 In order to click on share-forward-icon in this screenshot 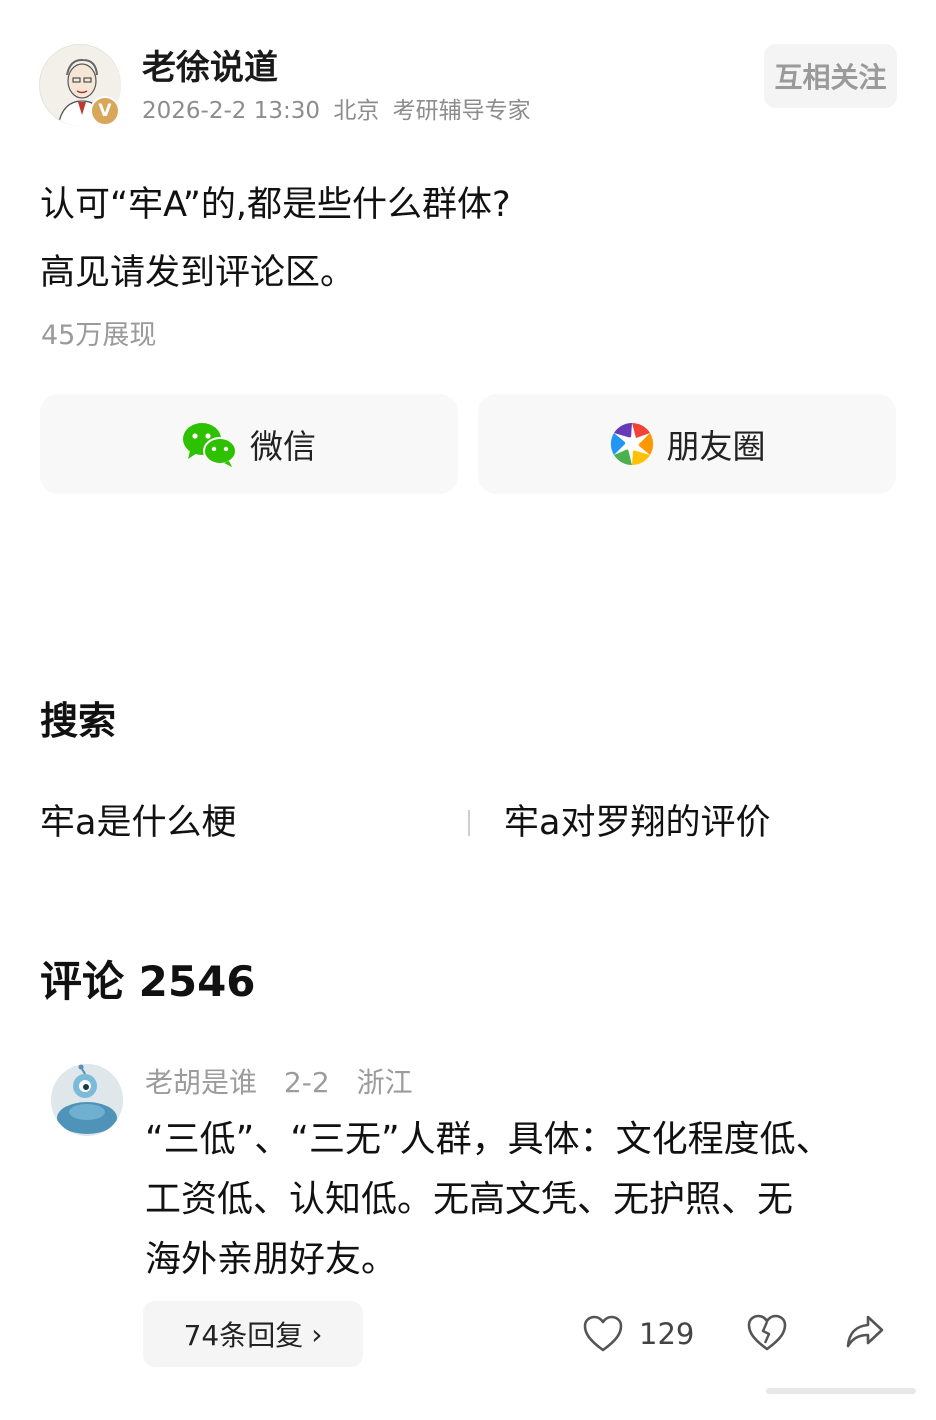, I will do `click(865, 1332)`.